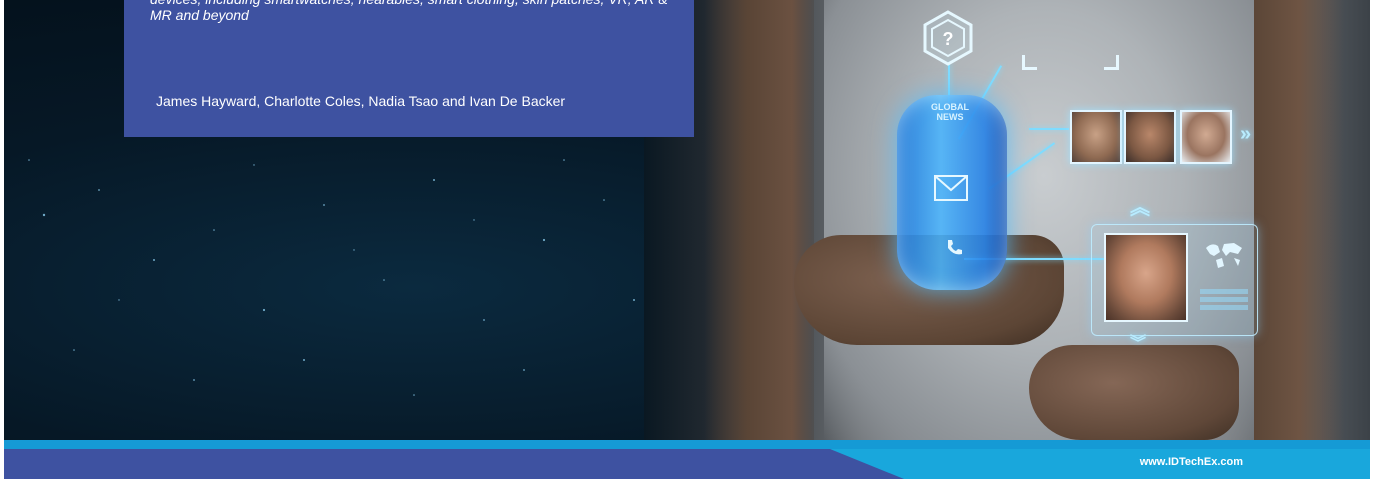 The height and width of the screenshot is (479, 1374). I want to click on left-arm, so click(759, 220).